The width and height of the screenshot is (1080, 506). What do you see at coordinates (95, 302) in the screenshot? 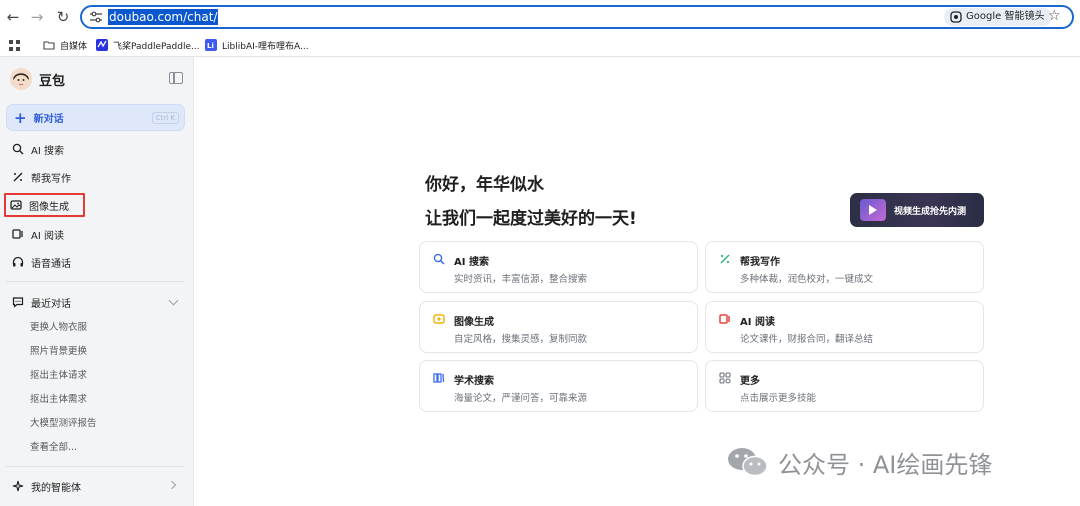
I see `recent-chats-header: 最近对话` at bounding box center [95, 302].